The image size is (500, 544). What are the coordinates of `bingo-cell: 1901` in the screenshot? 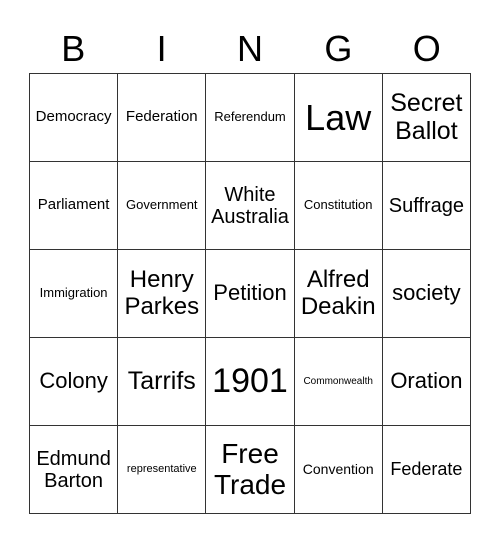 It's located at (250, 382).